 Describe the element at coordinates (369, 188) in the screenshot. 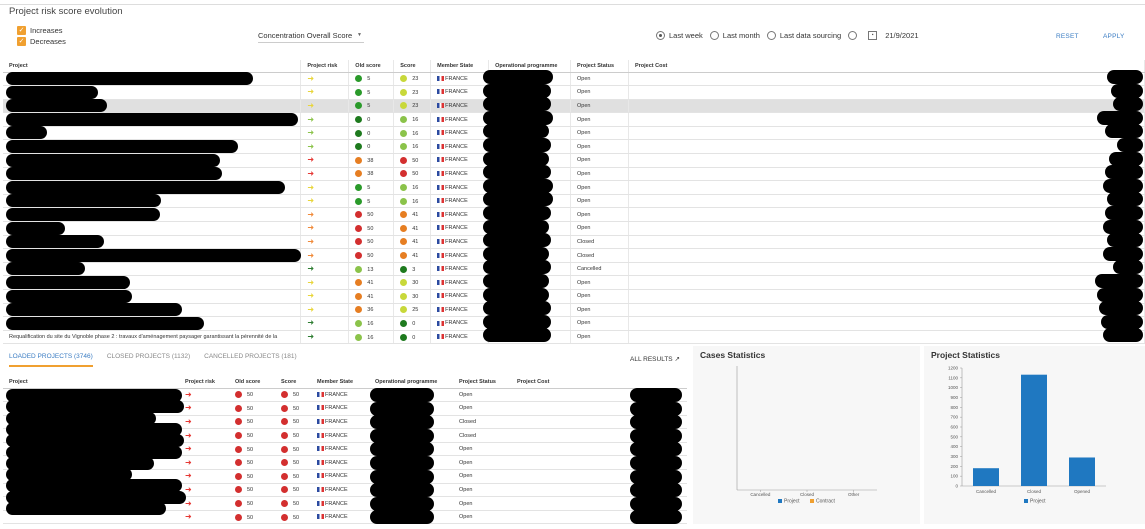

I see `old-score-value: 5` at that location.